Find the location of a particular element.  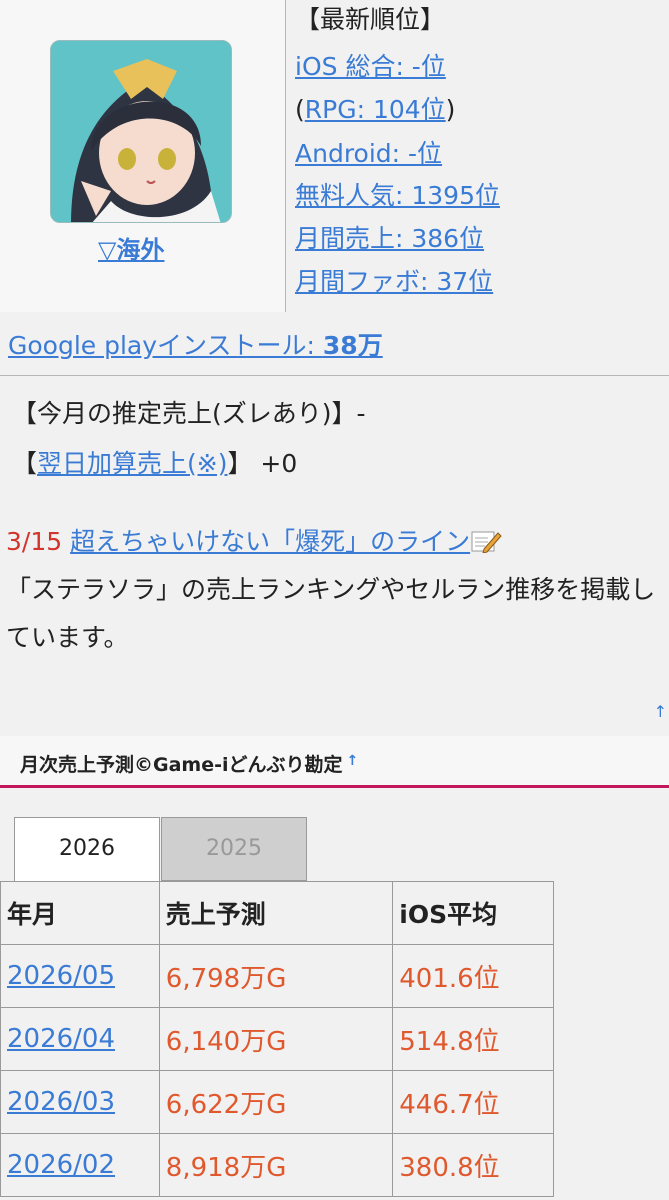

sales-cell: 6,798万G is located at coordinates (276, 976).